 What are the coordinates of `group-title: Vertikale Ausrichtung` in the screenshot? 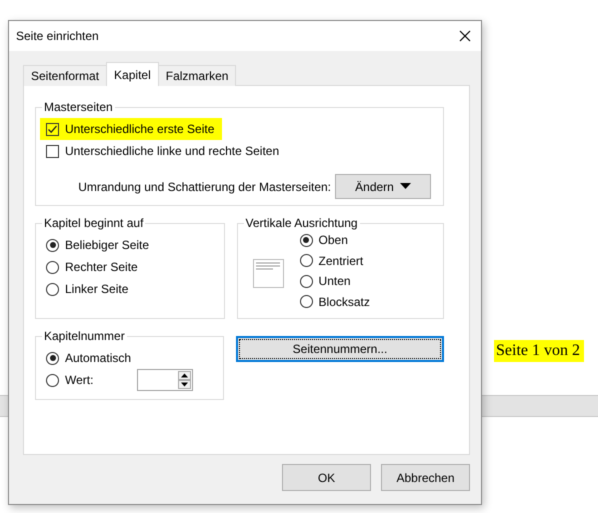 It's located at (301, 223).